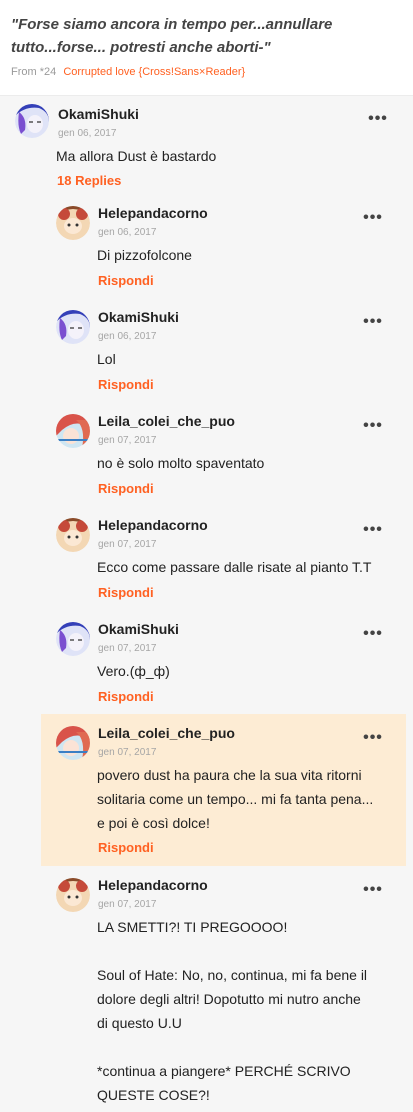 Image resolution: width=413 pixels, height=1112 pixels. Describe the element at coordinates (89, 180) in the screenshot. I see `replies-toggle-button: 18 Replies` at that location.